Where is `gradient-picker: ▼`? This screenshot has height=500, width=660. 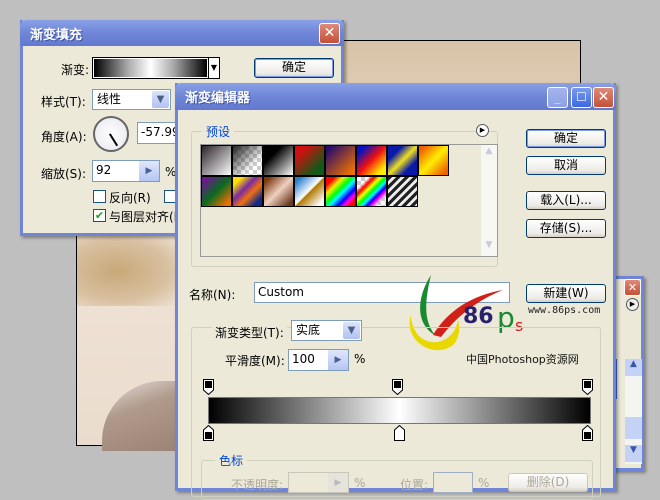
gradient-picker: ▼ is located at coordinates (156, 68).